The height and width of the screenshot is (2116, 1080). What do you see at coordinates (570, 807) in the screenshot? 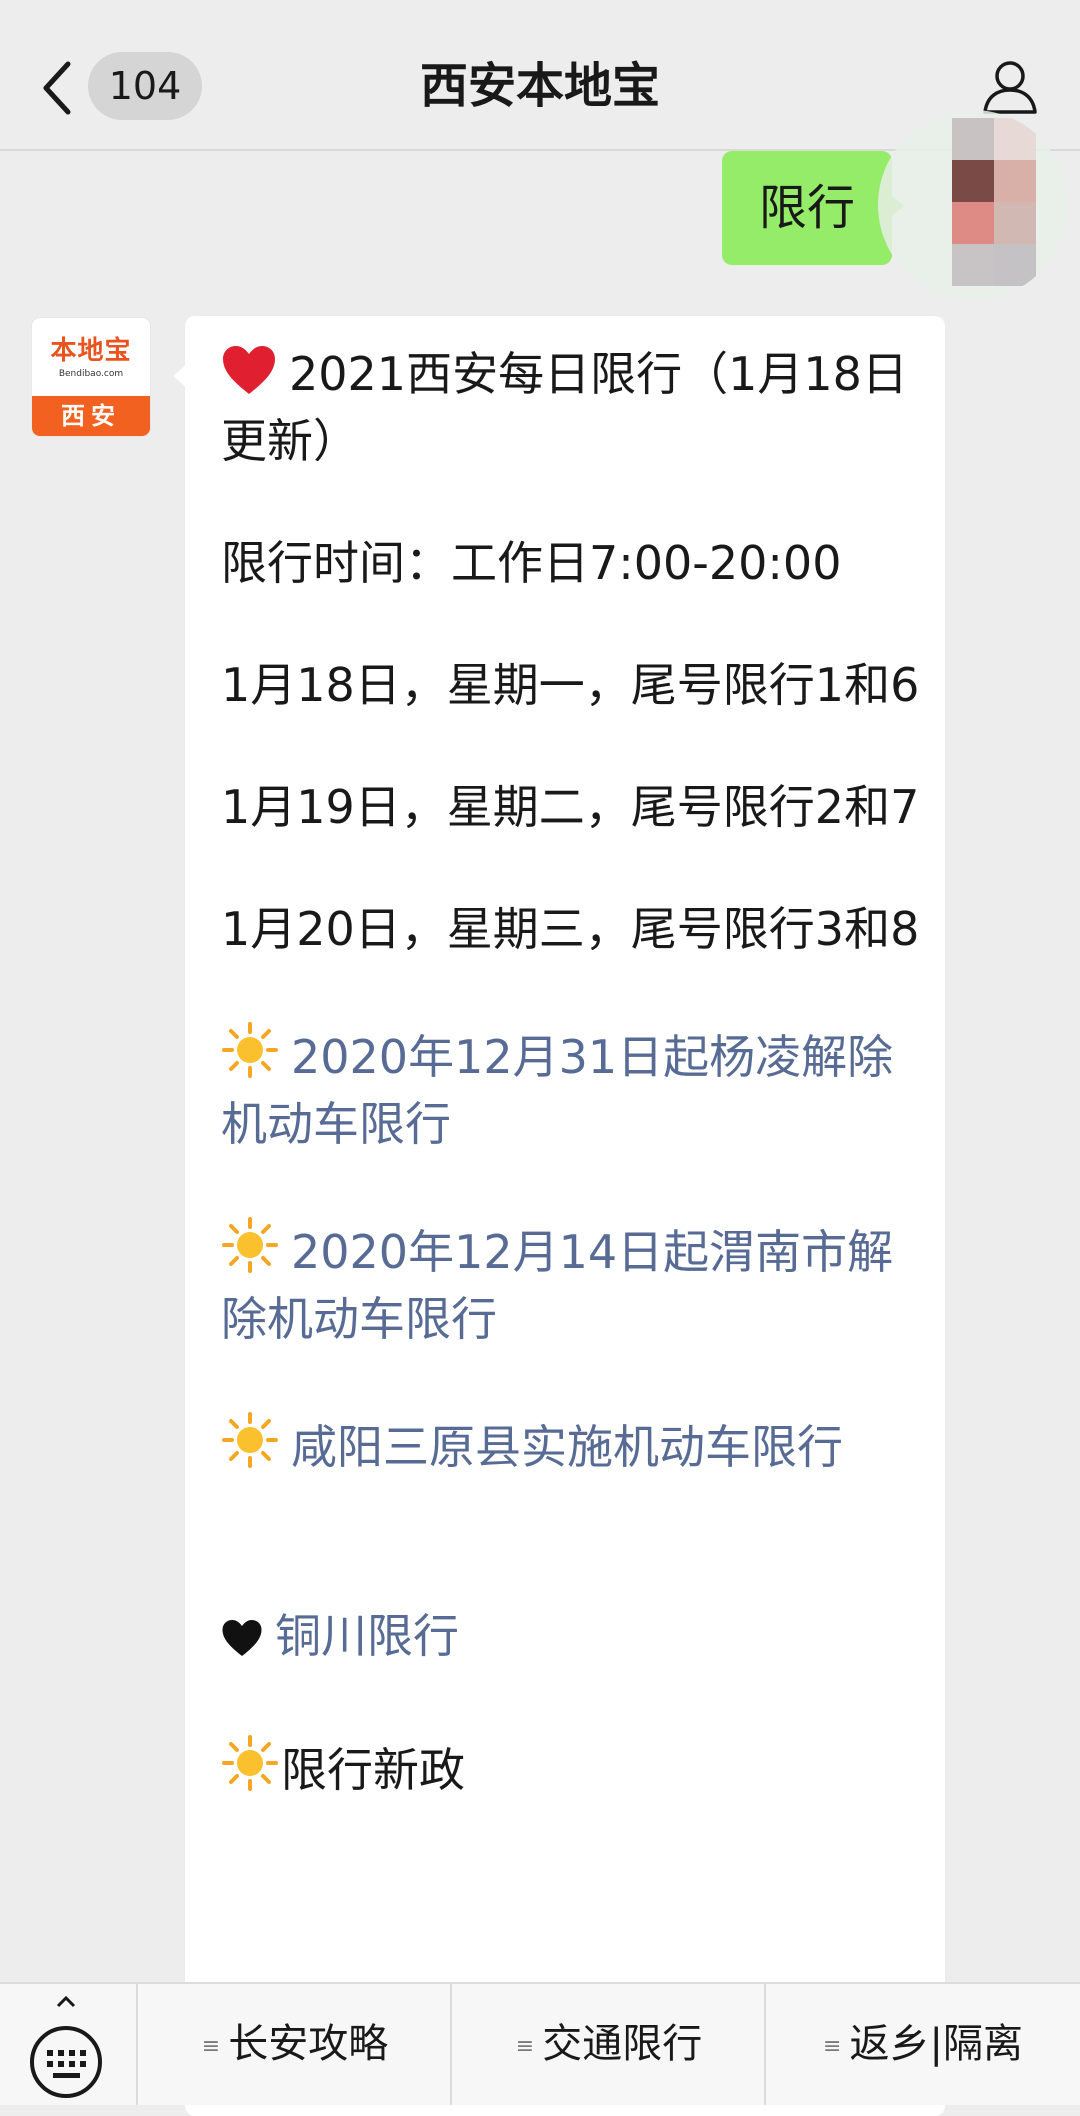
I see `day-restriction-2: 1月19日，星期二，尾号限行2和7` at bounding box center [570, 807].